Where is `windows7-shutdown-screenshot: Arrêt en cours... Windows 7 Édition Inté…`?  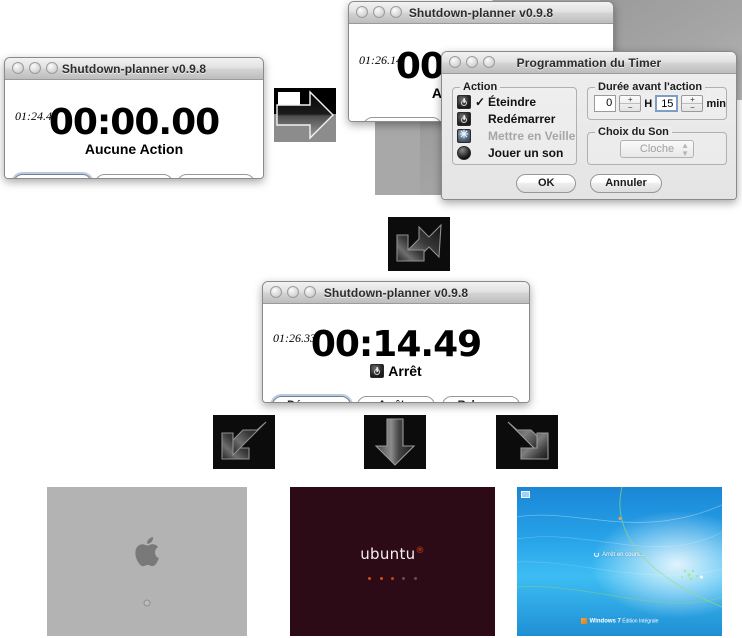 windows7-shutdown-screenshot: Arrêt en cours... Windows 7 Édition Inté… is located at coordinates (619, 561).